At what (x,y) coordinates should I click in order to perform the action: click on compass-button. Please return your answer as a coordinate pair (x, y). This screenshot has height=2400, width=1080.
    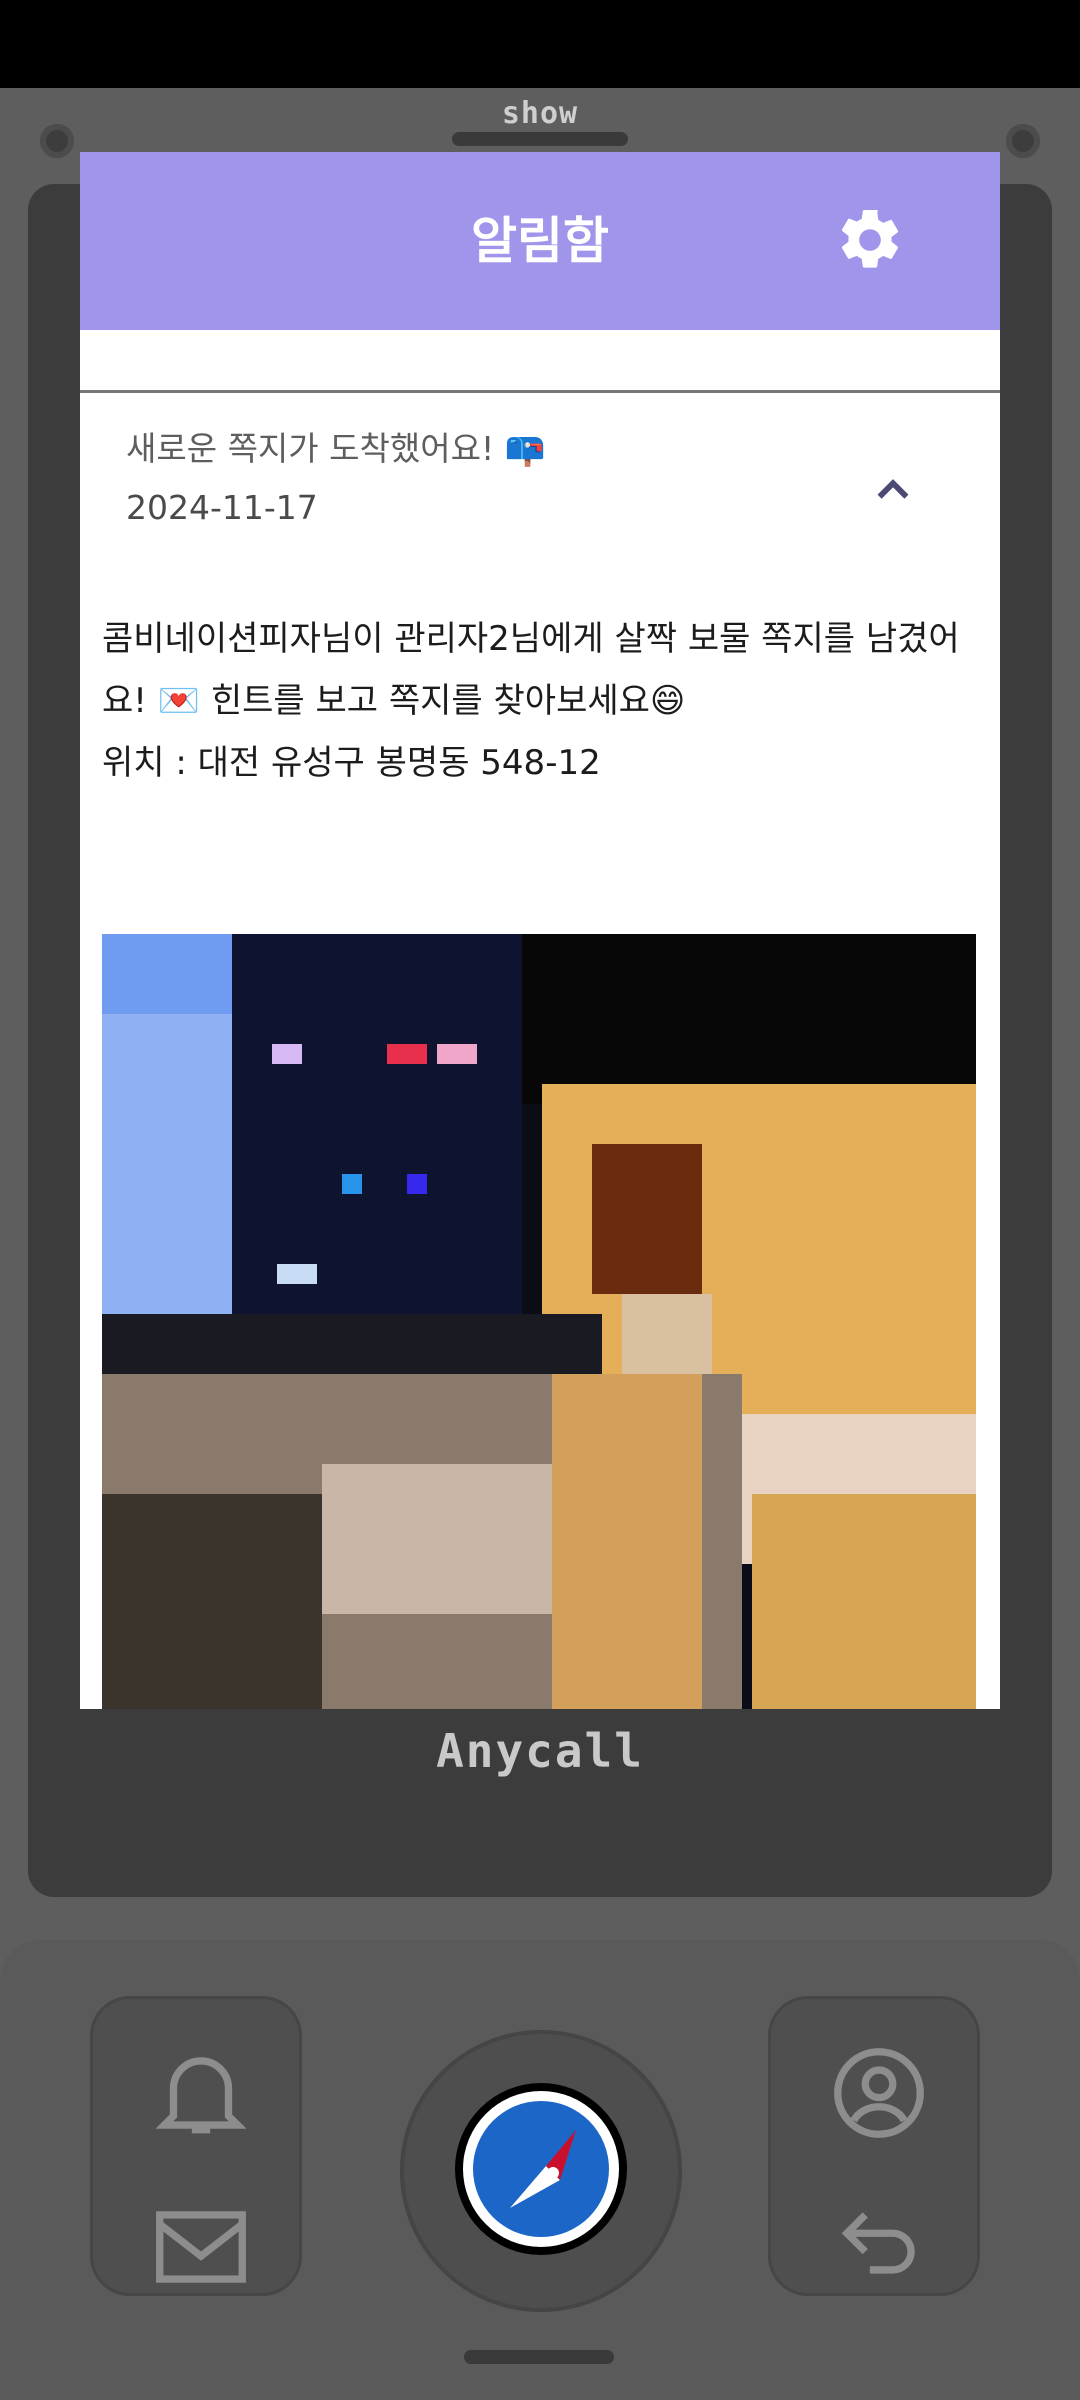
    Looking at the image, I should click on (541, 2169).